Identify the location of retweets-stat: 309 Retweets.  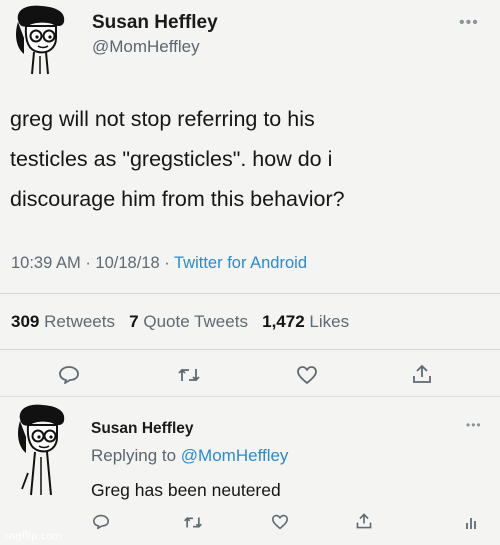
(63, 321).